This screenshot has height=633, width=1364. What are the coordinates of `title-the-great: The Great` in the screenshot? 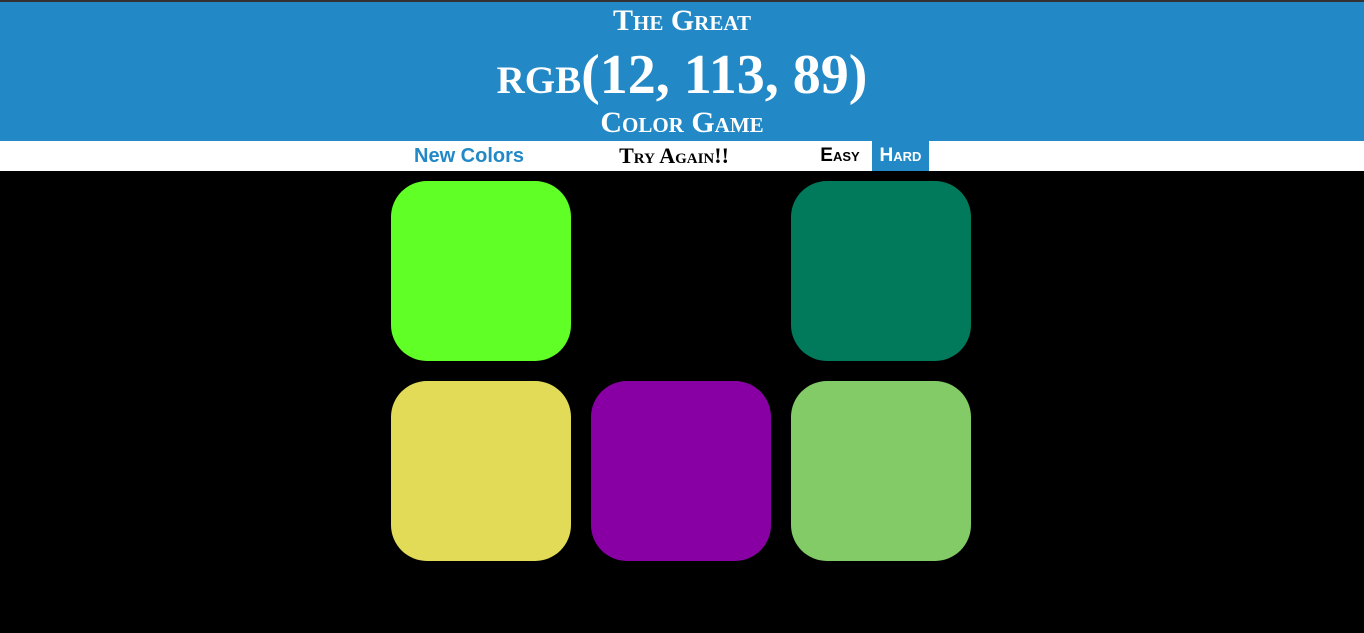 It's located at (682, 20).